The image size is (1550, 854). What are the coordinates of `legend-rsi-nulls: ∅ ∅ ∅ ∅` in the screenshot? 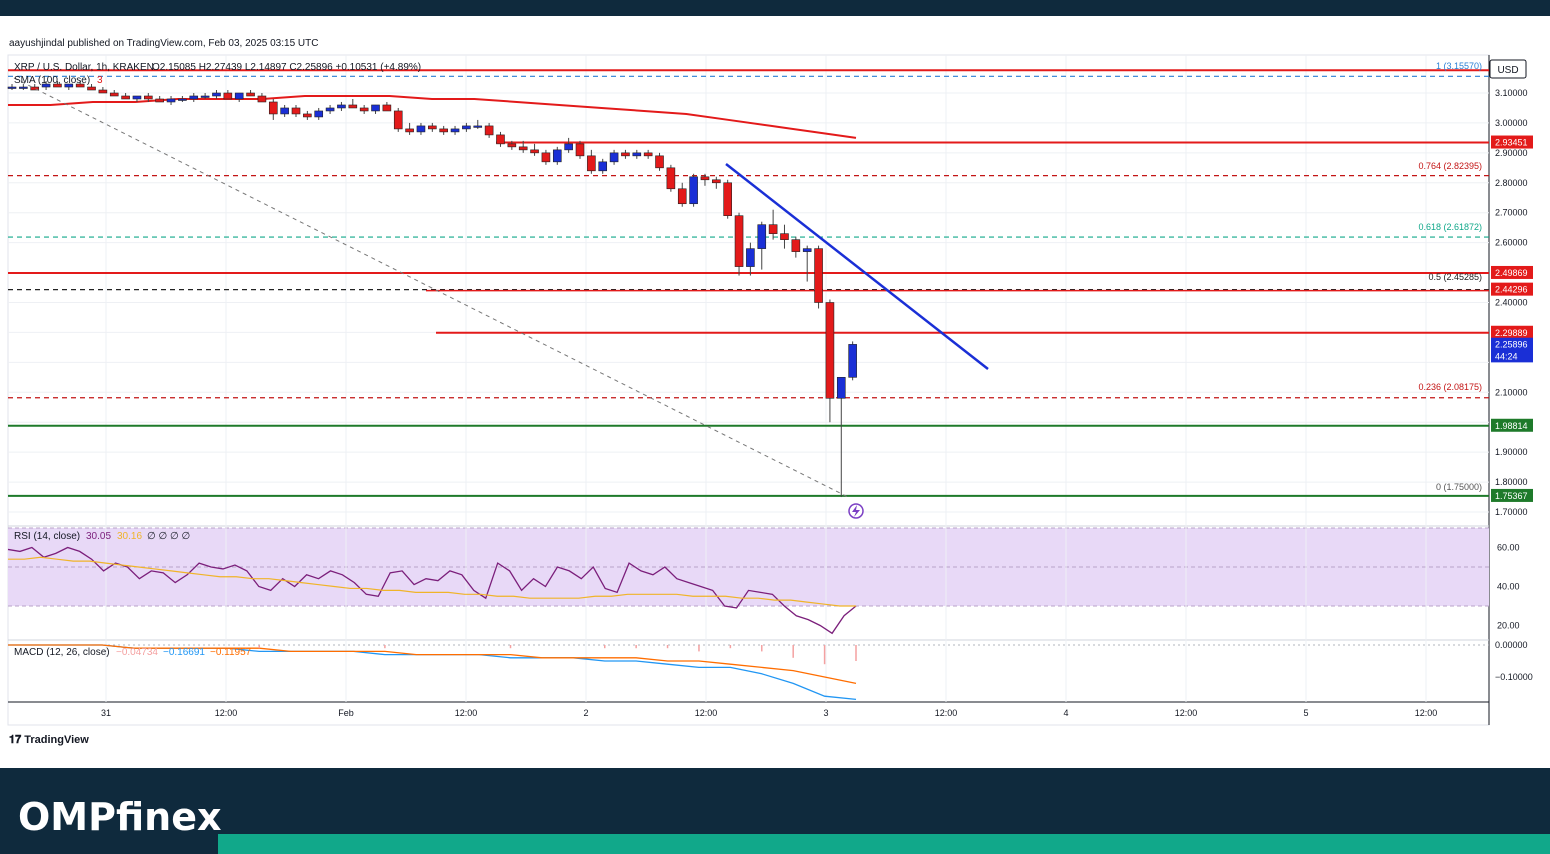 It's located at (168, 536).